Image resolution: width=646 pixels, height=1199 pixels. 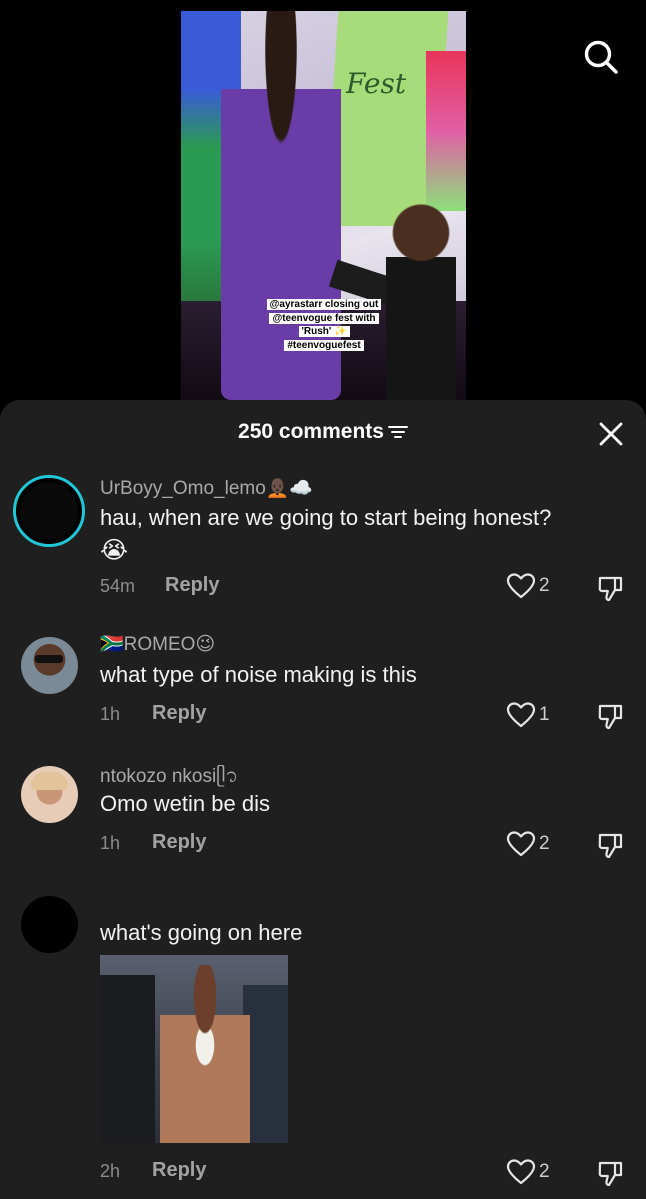 What do you see at coordinates (324, 318) in the screenshot?
I see `video-caption-line: @teenvogue fest with` at bounding box center [324, 318].